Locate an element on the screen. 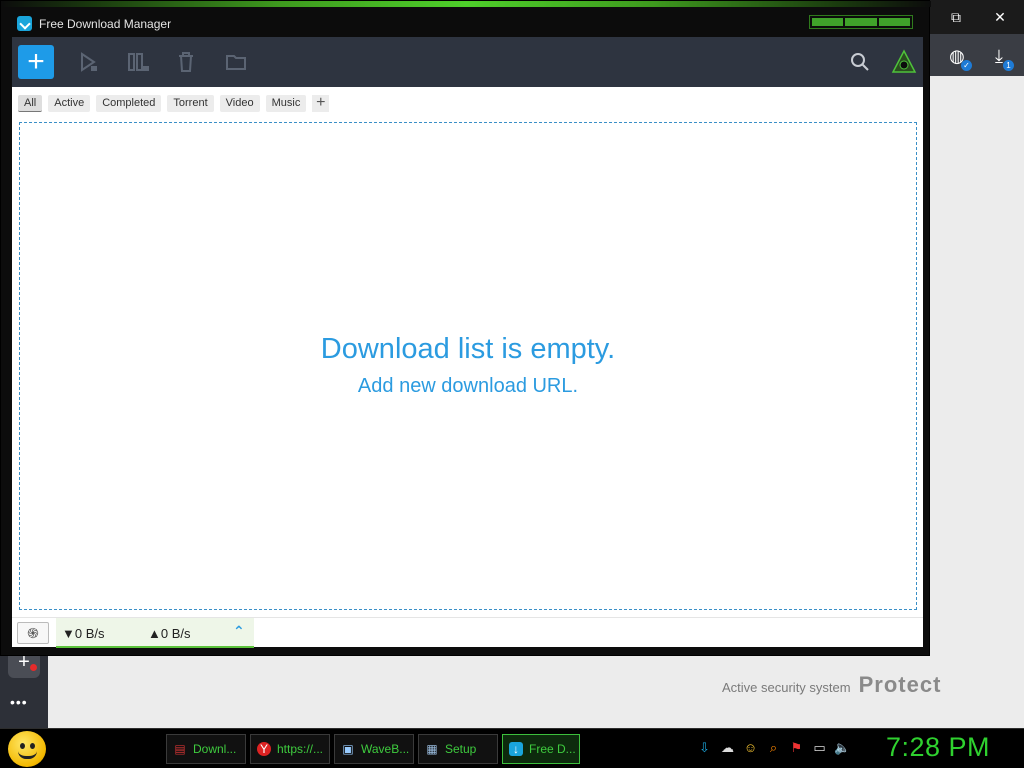 This screenshot has width=1024, height=768. protect-caption: Active security system is located at coordinates (786, 687).